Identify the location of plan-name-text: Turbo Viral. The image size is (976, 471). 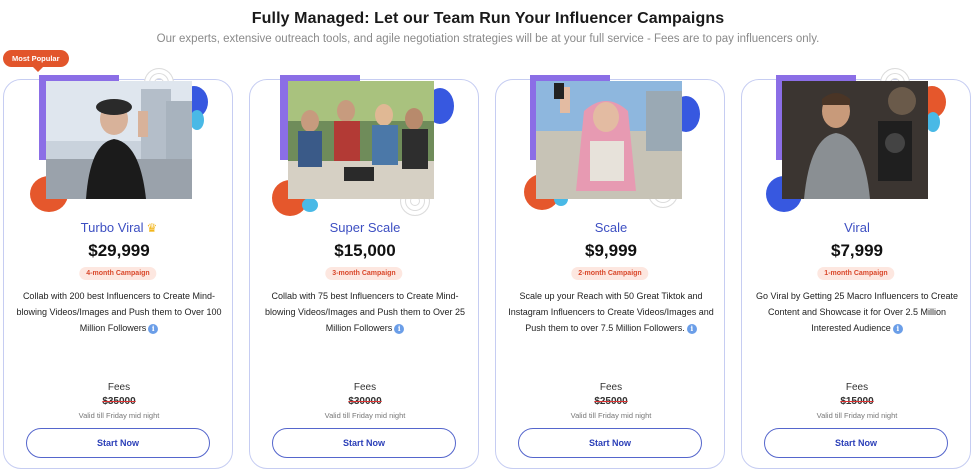
(112, 227).